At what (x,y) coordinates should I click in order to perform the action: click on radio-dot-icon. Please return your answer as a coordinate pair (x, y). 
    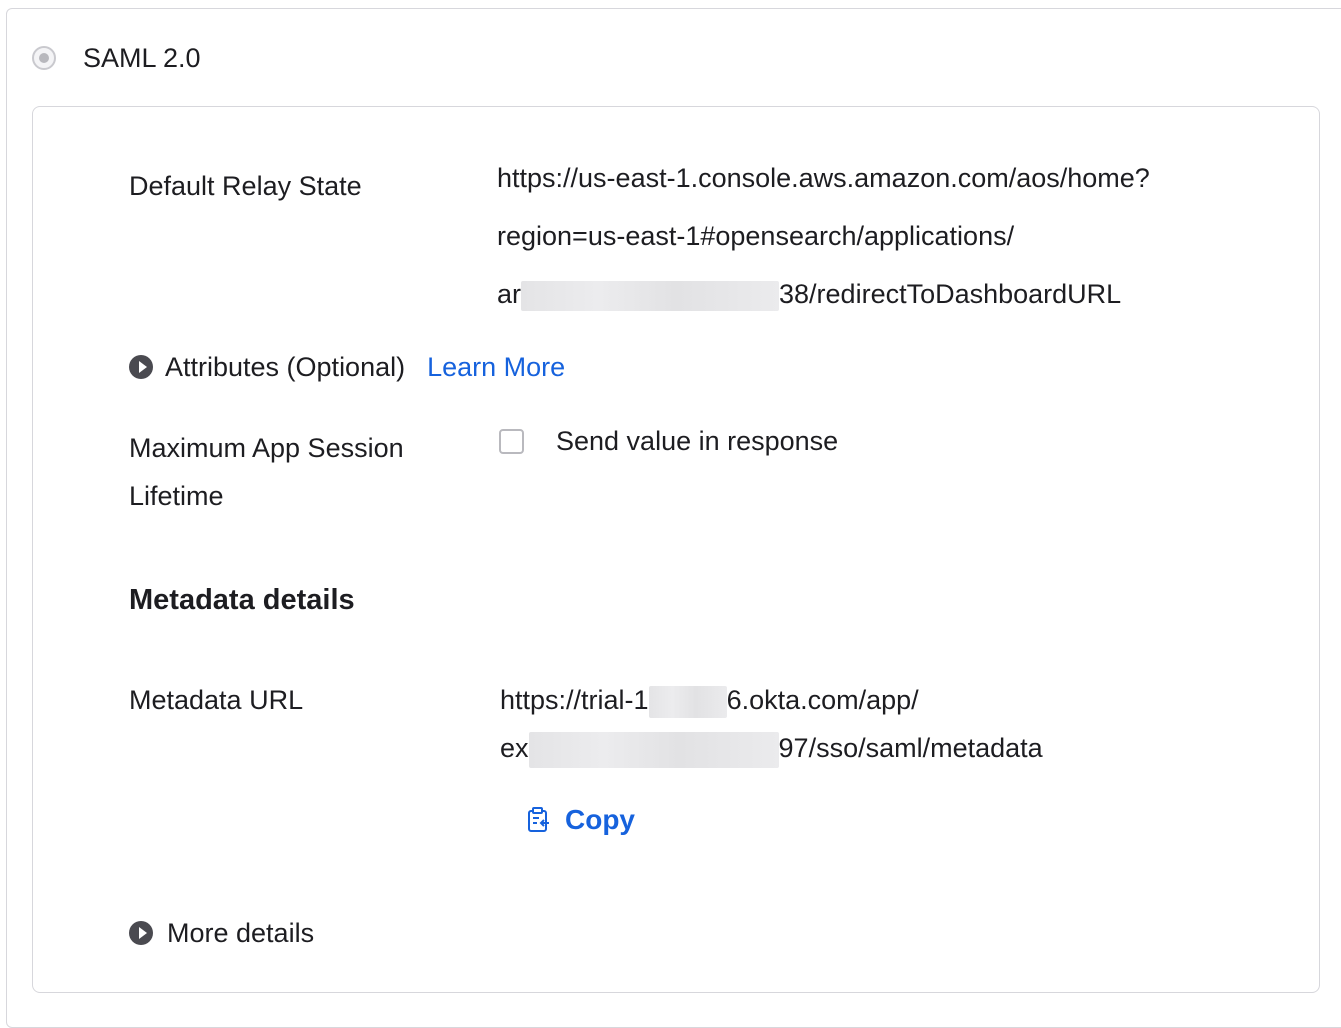
    Looking at the image, I should click on (44, 58).